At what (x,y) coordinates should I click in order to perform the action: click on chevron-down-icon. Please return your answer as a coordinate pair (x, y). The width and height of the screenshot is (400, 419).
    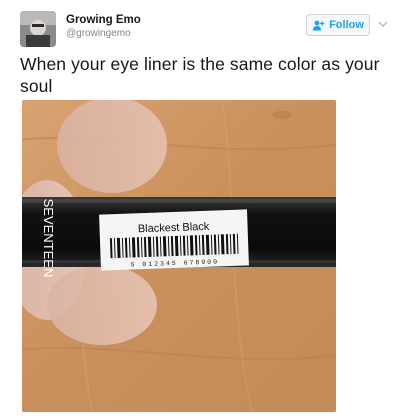
    Looking at the image, I should click on (383, 23).